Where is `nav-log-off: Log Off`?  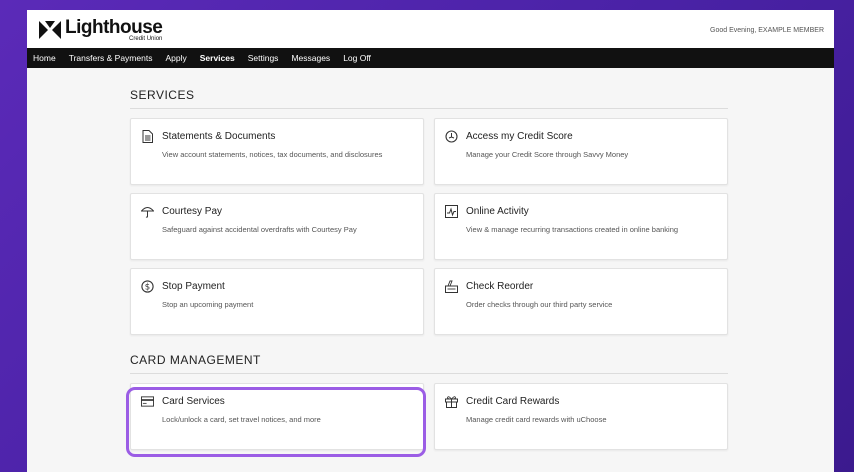 nav-log-off: Log Off is located at coordinates (357, 58).